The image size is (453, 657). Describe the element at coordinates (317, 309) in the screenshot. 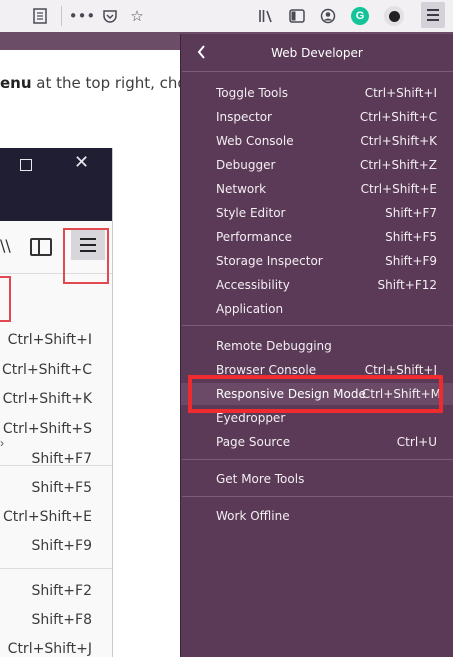

I see `menu-item-application: Application` at that location.